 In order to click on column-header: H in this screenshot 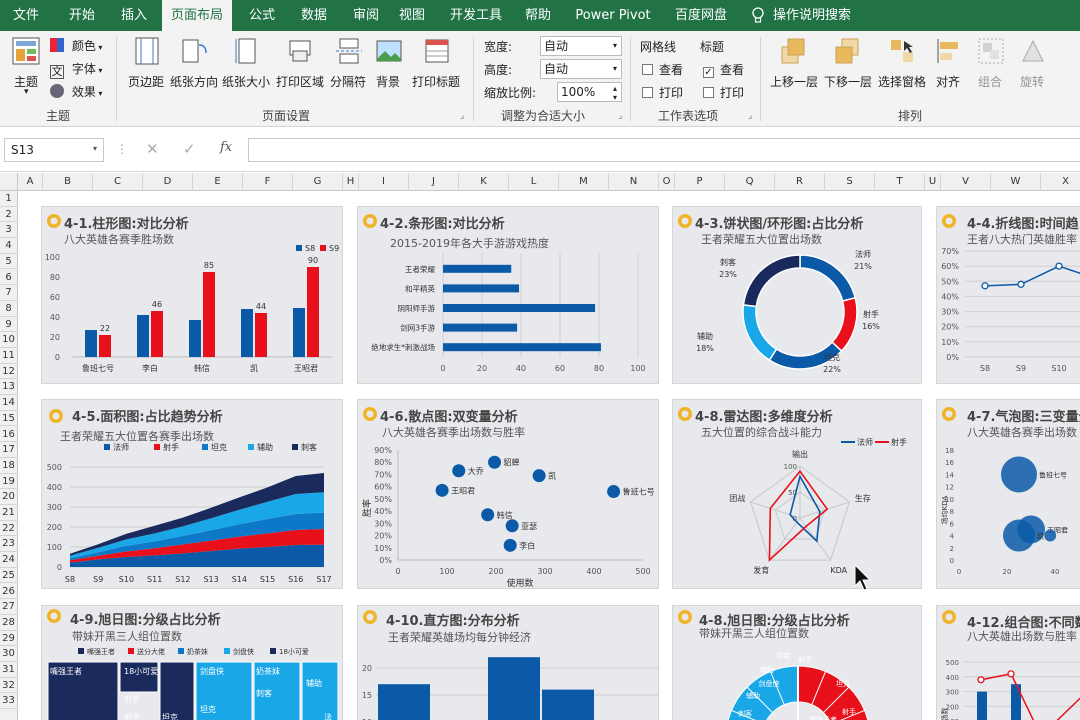, I will do `click(351, 182)`.